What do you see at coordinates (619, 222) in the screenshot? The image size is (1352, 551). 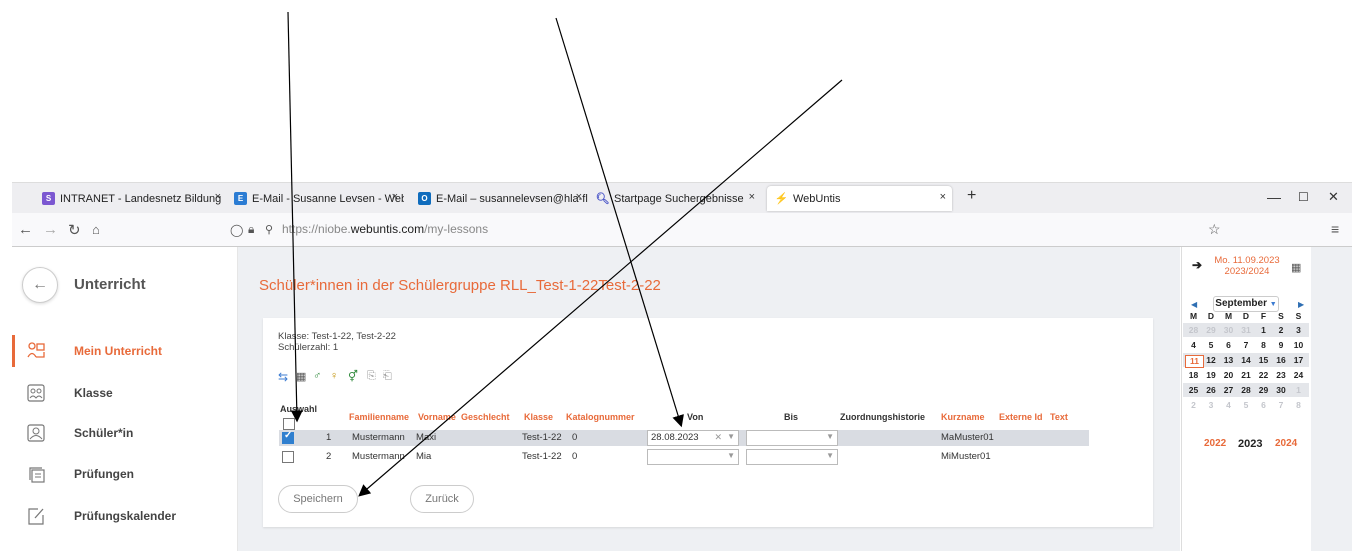 I see `annotation-arrow-von` at bounding box center [619, 222].